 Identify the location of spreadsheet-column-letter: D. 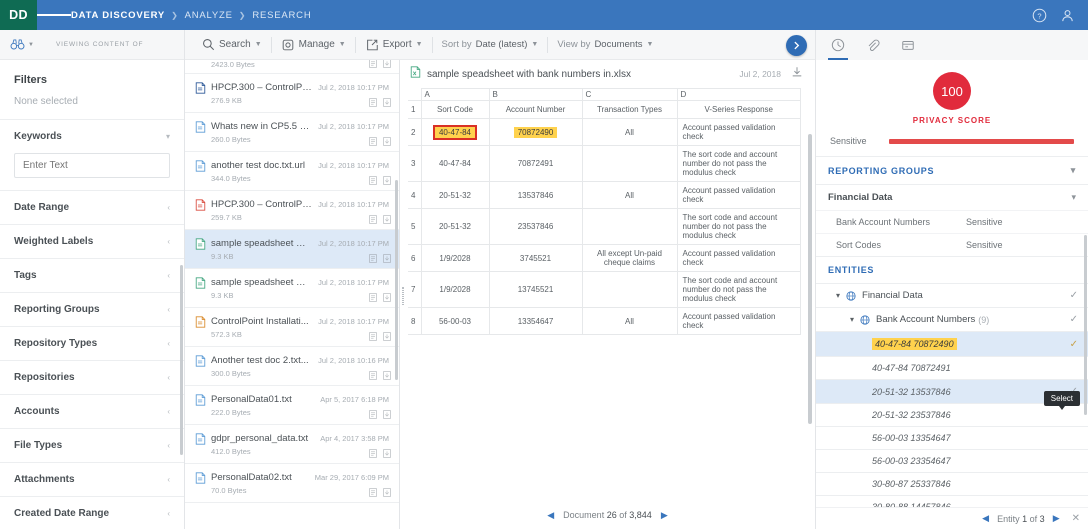
(738, 94).